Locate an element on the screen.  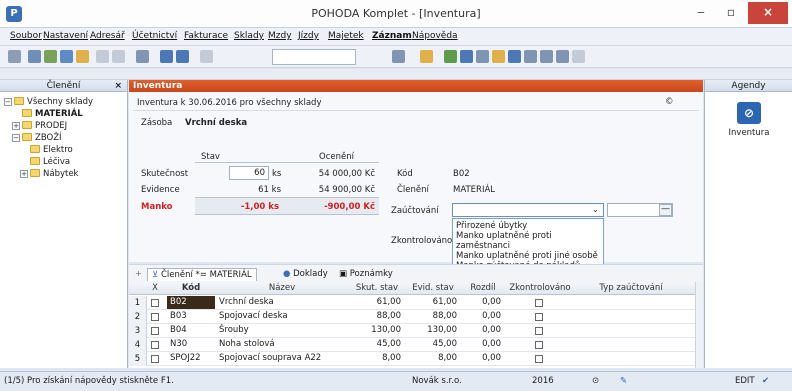
col-header-evid: Evid. stav is located at coordinates (433, 288).